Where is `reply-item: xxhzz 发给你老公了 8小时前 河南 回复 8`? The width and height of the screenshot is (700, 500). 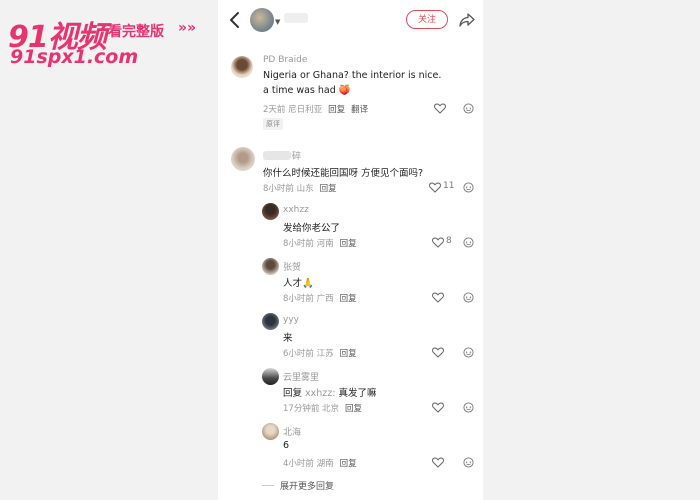
reply-item: xxhzz 发给你老公了 8小时前 河南 回复 8 is located at coordinates (350, 226).